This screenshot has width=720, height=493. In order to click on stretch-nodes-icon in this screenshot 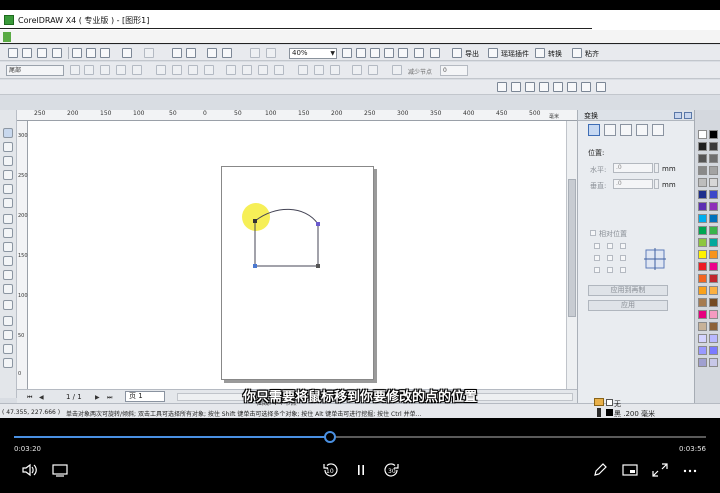, I will do `click(303, 70)`.